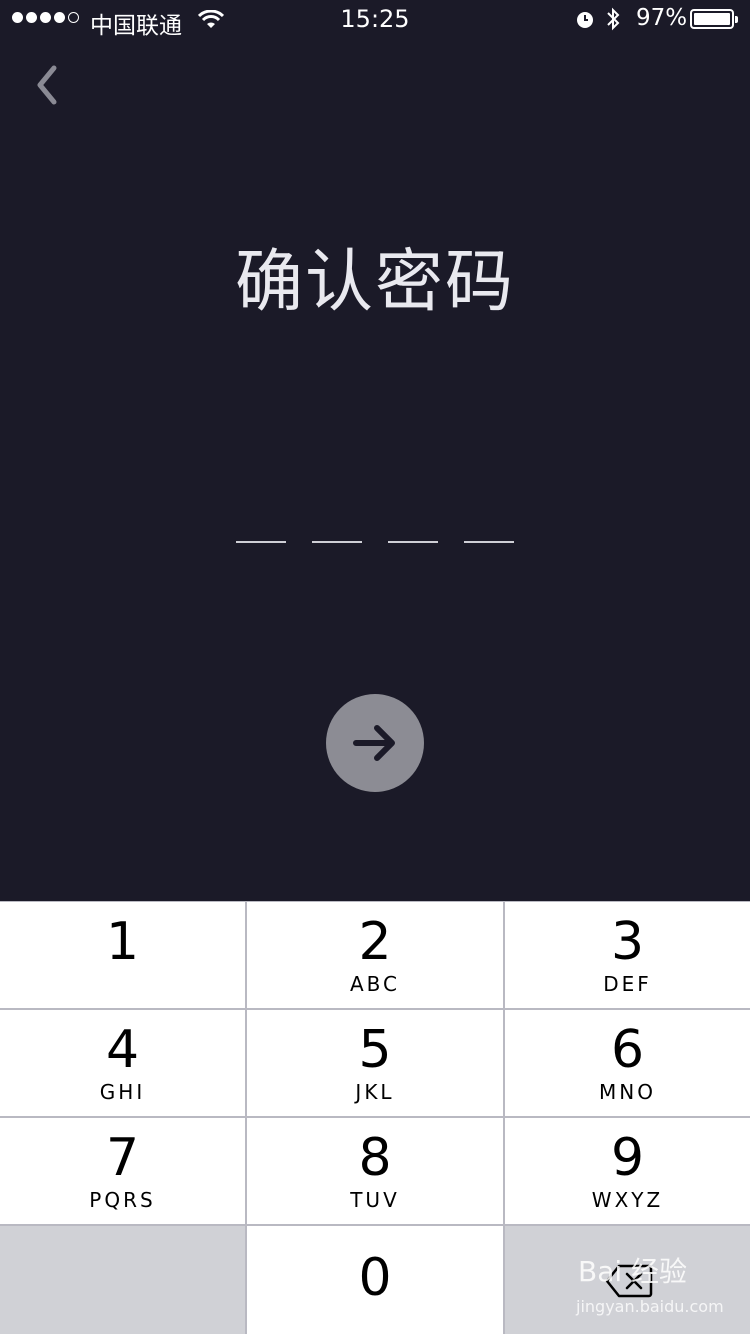 This screenshot has height=1334, width=750. I want to click on page-title: 确认密码, so click(374, 282).